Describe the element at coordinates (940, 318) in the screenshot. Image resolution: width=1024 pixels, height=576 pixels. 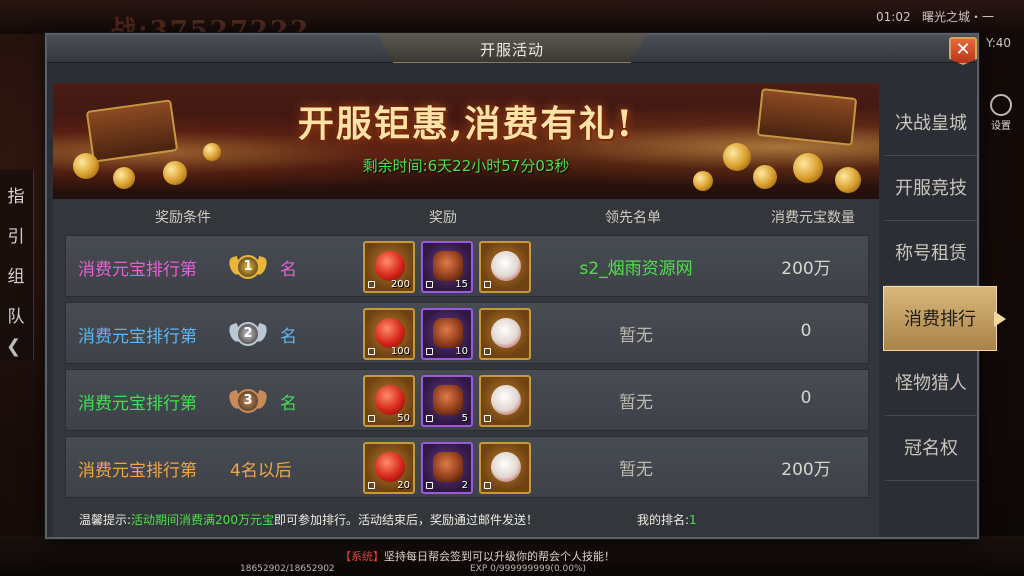
I see `tab-4: 消费排行` at that location.